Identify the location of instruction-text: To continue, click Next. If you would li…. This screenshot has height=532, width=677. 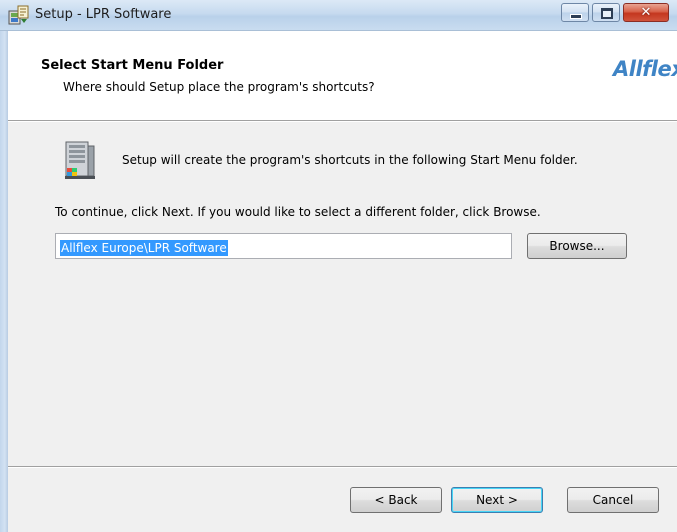
(298, 212).